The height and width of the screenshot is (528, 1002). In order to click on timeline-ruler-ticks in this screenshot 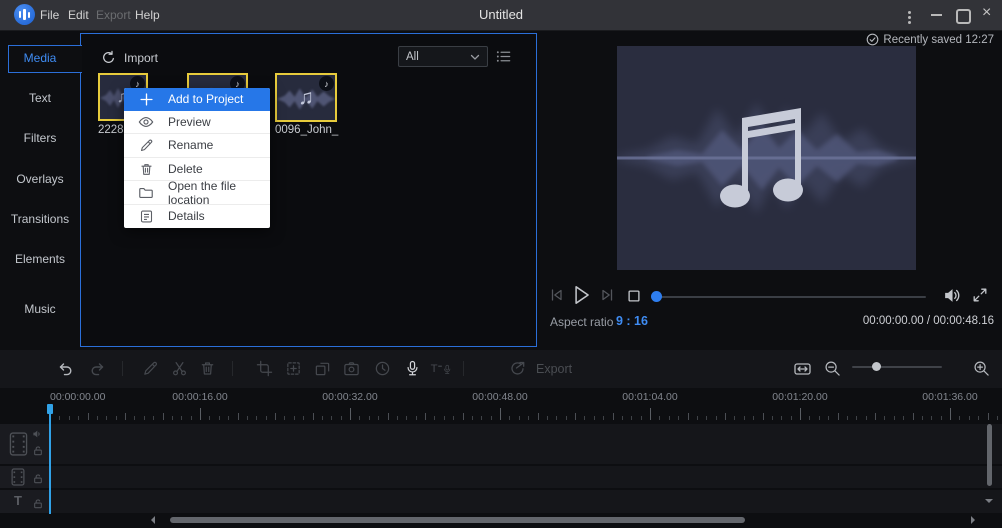, I will do `click(501, 413)`.